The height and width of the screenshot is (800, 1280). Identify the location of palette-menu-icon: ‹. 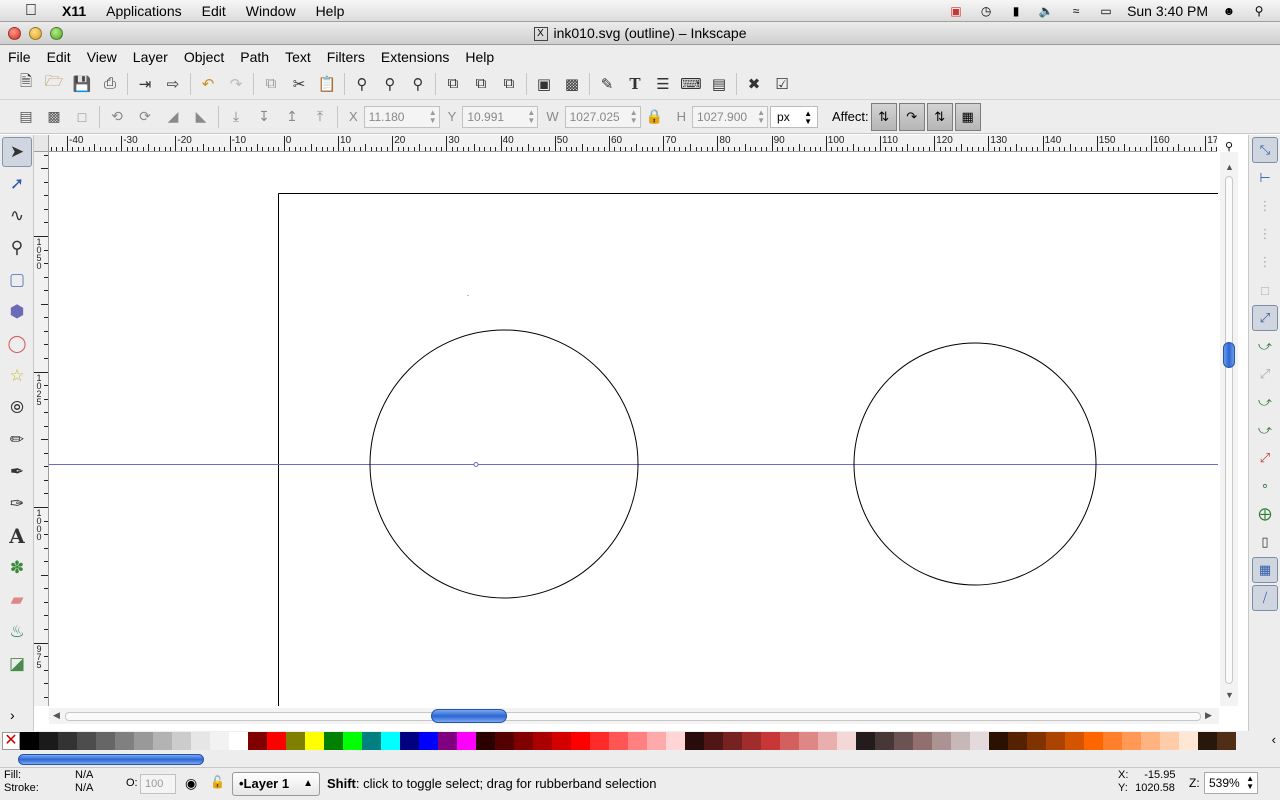
(1274, 739).